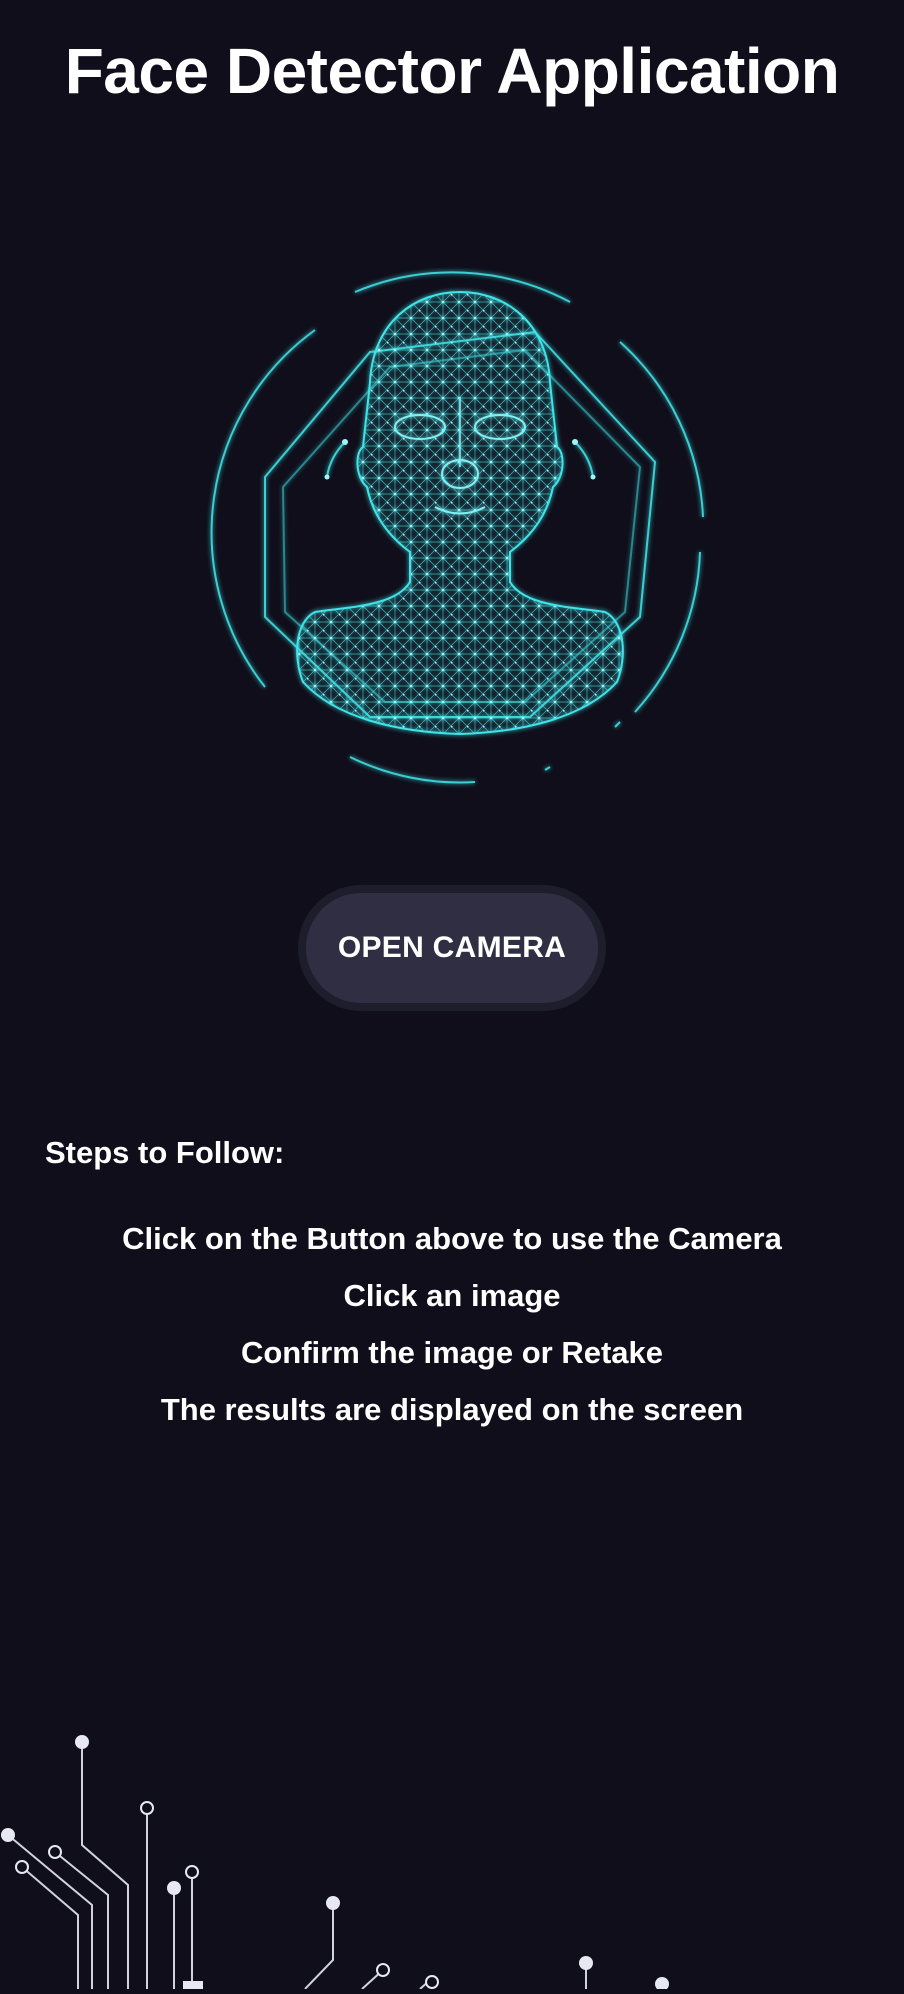 This screenshot has width=904, height=1994. What do you see at coordinates (165, 1152) in the screenshot?
I see `steps-heading: Steps to Follow:` at bounding box center [165, 1152].